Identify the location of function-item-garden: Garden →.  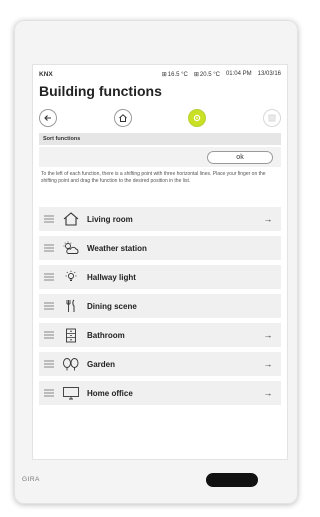
(160, 364).